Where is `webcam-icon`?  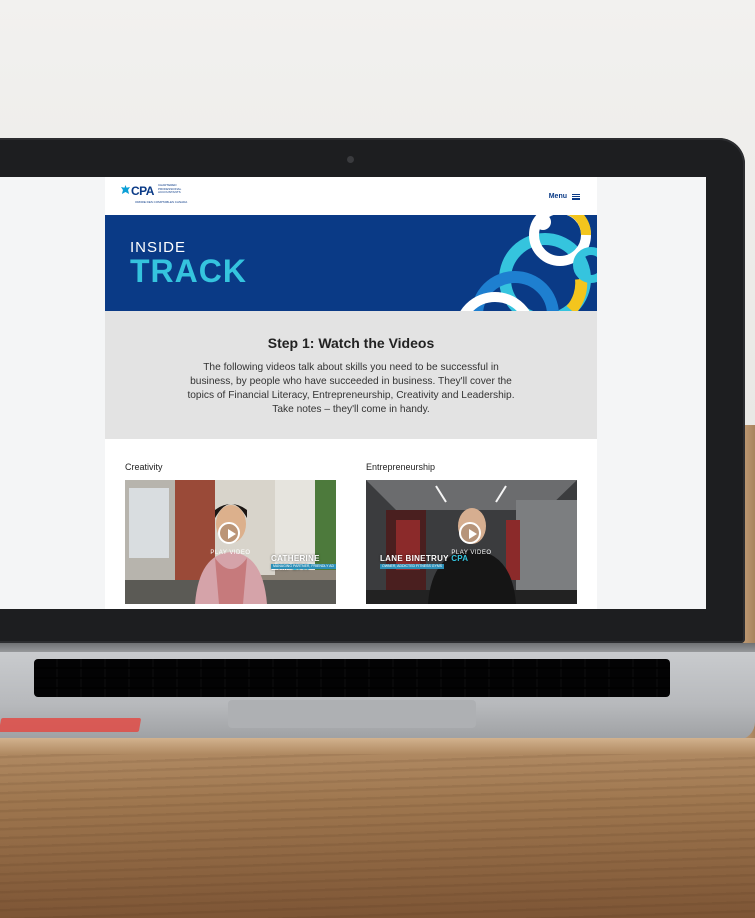
webcam-icon is located at coordinates (350, 159).